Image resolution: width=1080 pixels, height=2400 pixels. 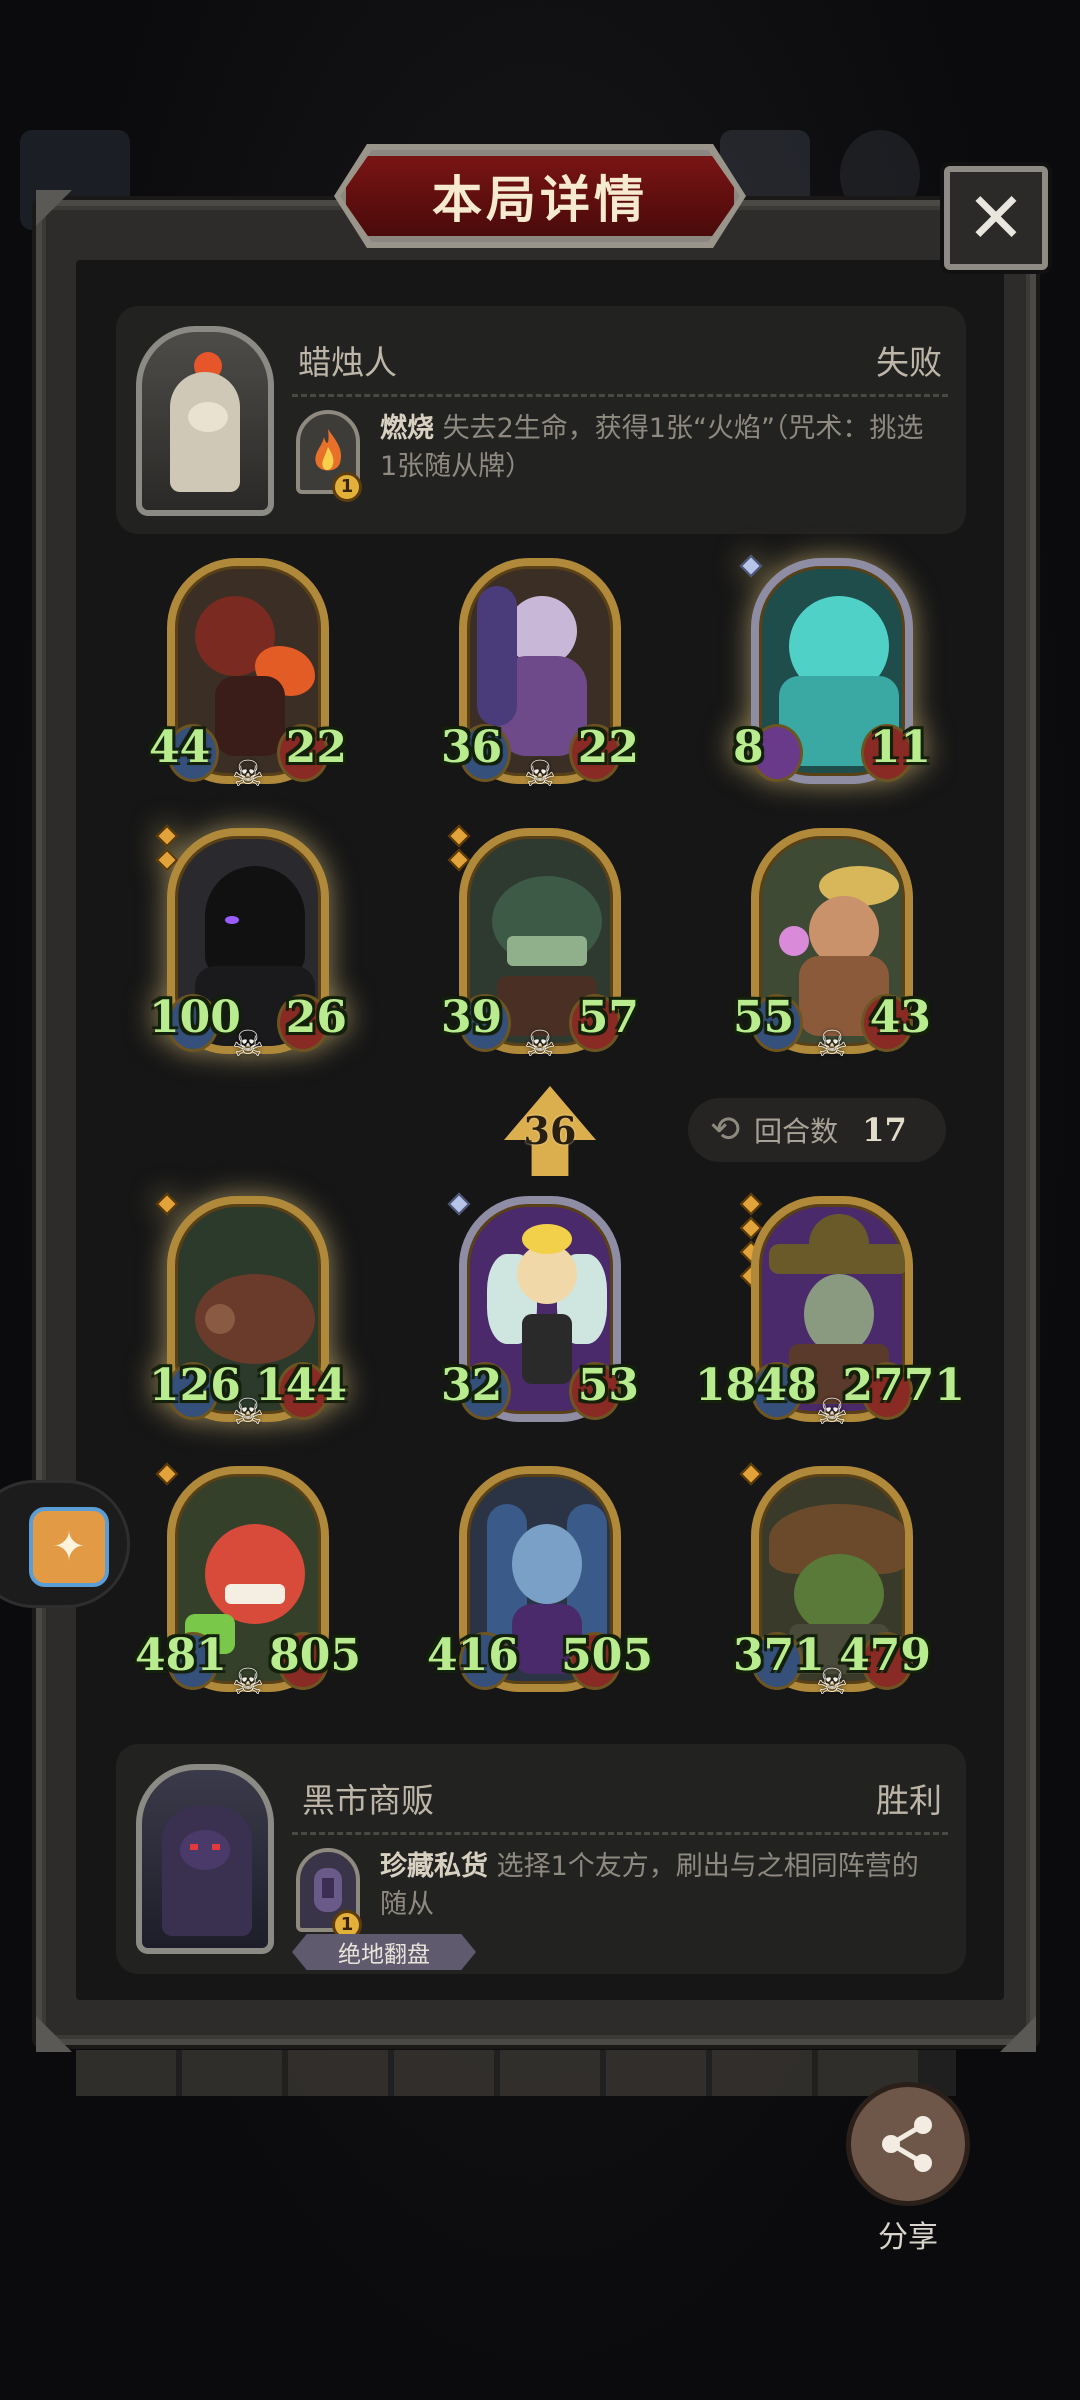 I want to click on minion-attack: 32, so click(x=472, y=1385).